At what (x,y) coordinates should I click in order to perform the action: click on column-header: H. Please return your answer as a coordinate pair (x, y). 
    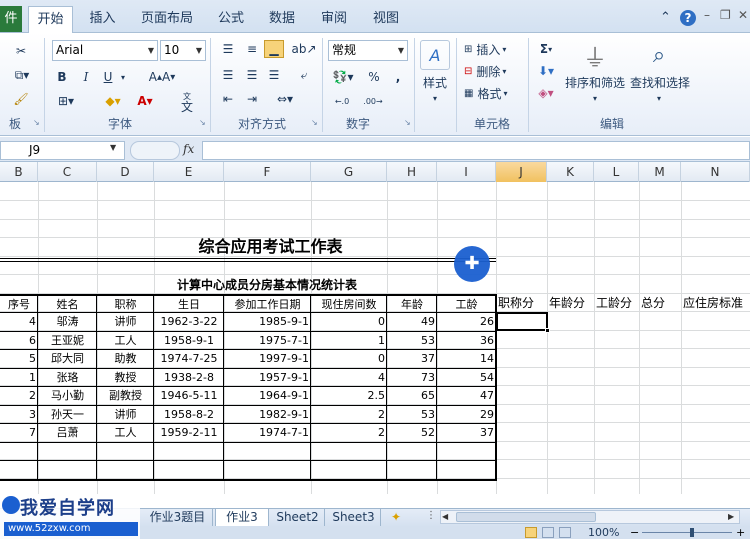
    Looking at the image, I should click on (412, 172).